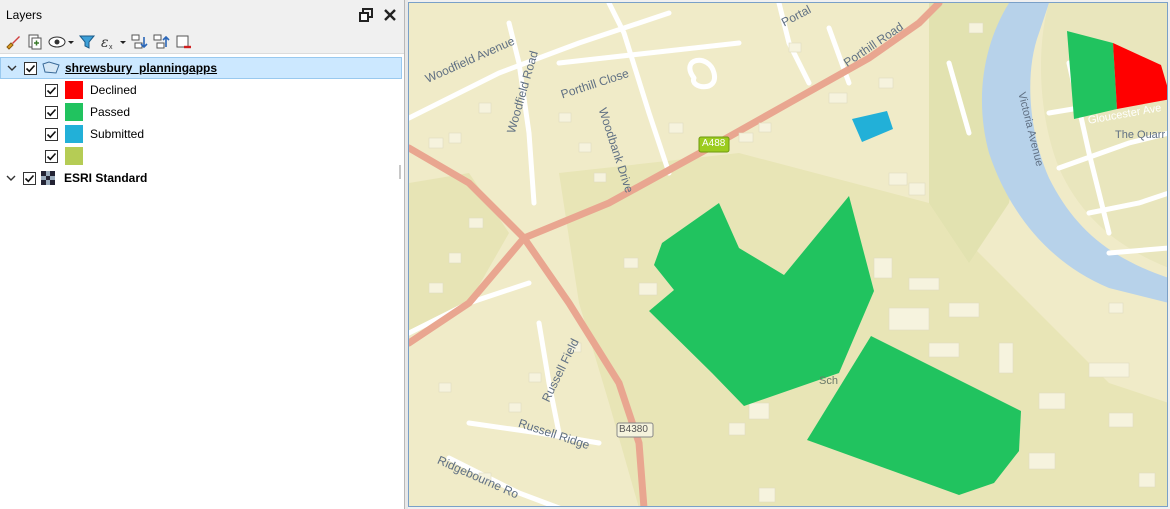 The height and width of the screenshot is (509, 1170). Describe the element at coordinates (106, 178) in the screenshot. I see `layer-name: ESRI Standard` at that location.